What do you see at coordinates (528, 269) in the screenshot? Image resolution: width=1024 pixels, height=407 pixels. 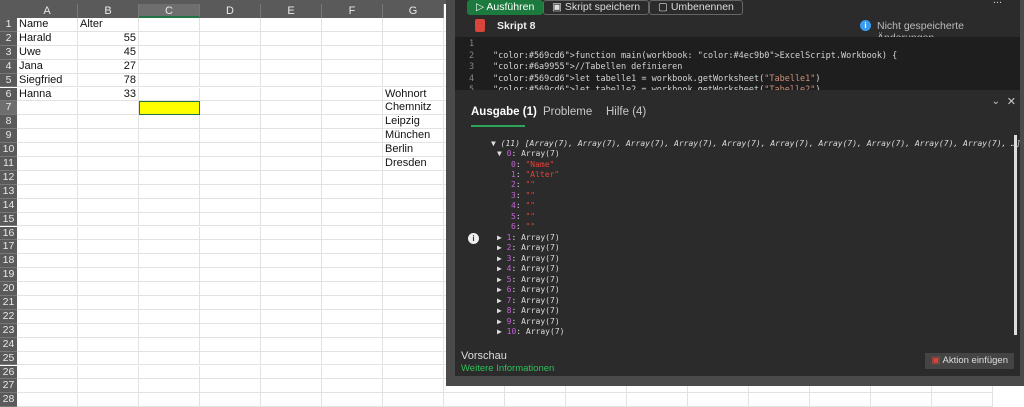 I see `output-array-item-collapsed: ▶ 4: Array(7)` at bounding box center [528, 269].